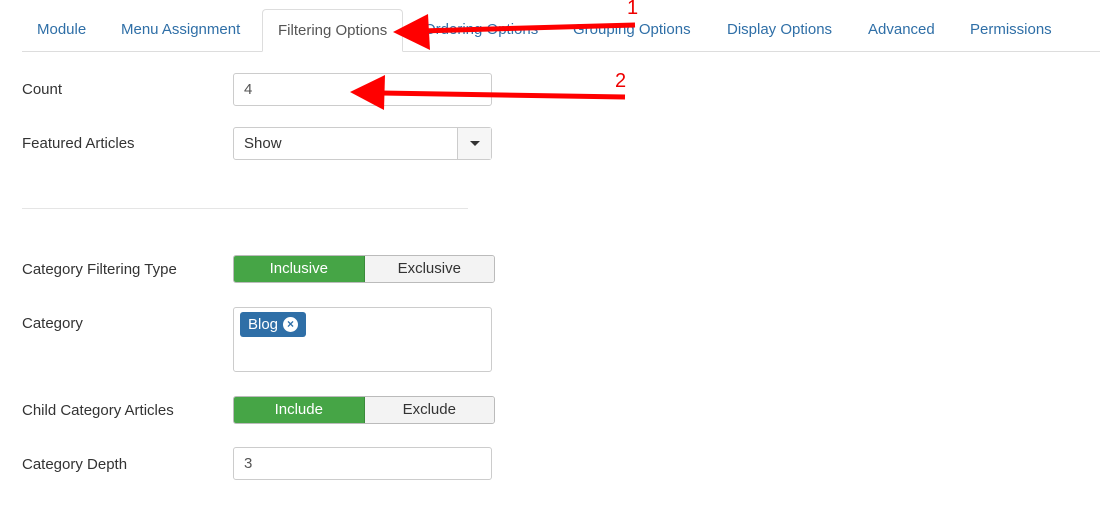  Describe the element at coordinates (474, 143) in the screenshot. I see `chevron-down-icon` at that location.